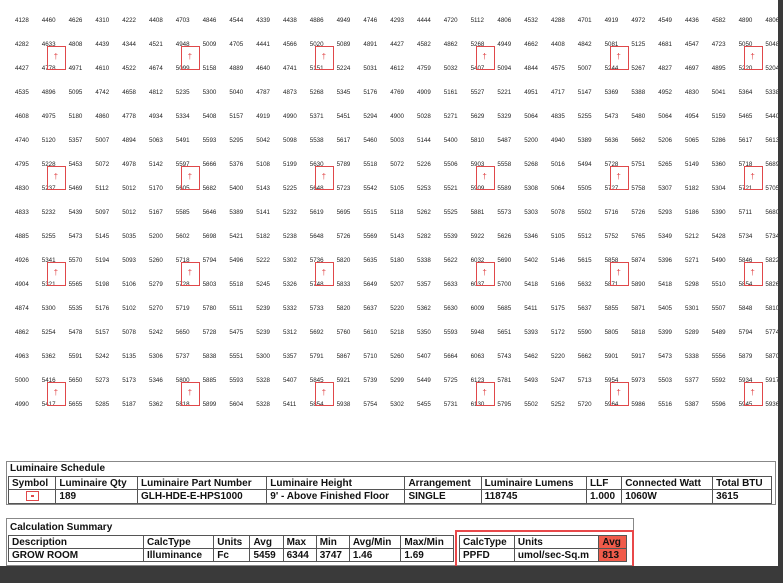  What do you see at coordinates (209, 116) in the screenshot?
I see `grid-value: 5408` at bounding box center [209, 116].